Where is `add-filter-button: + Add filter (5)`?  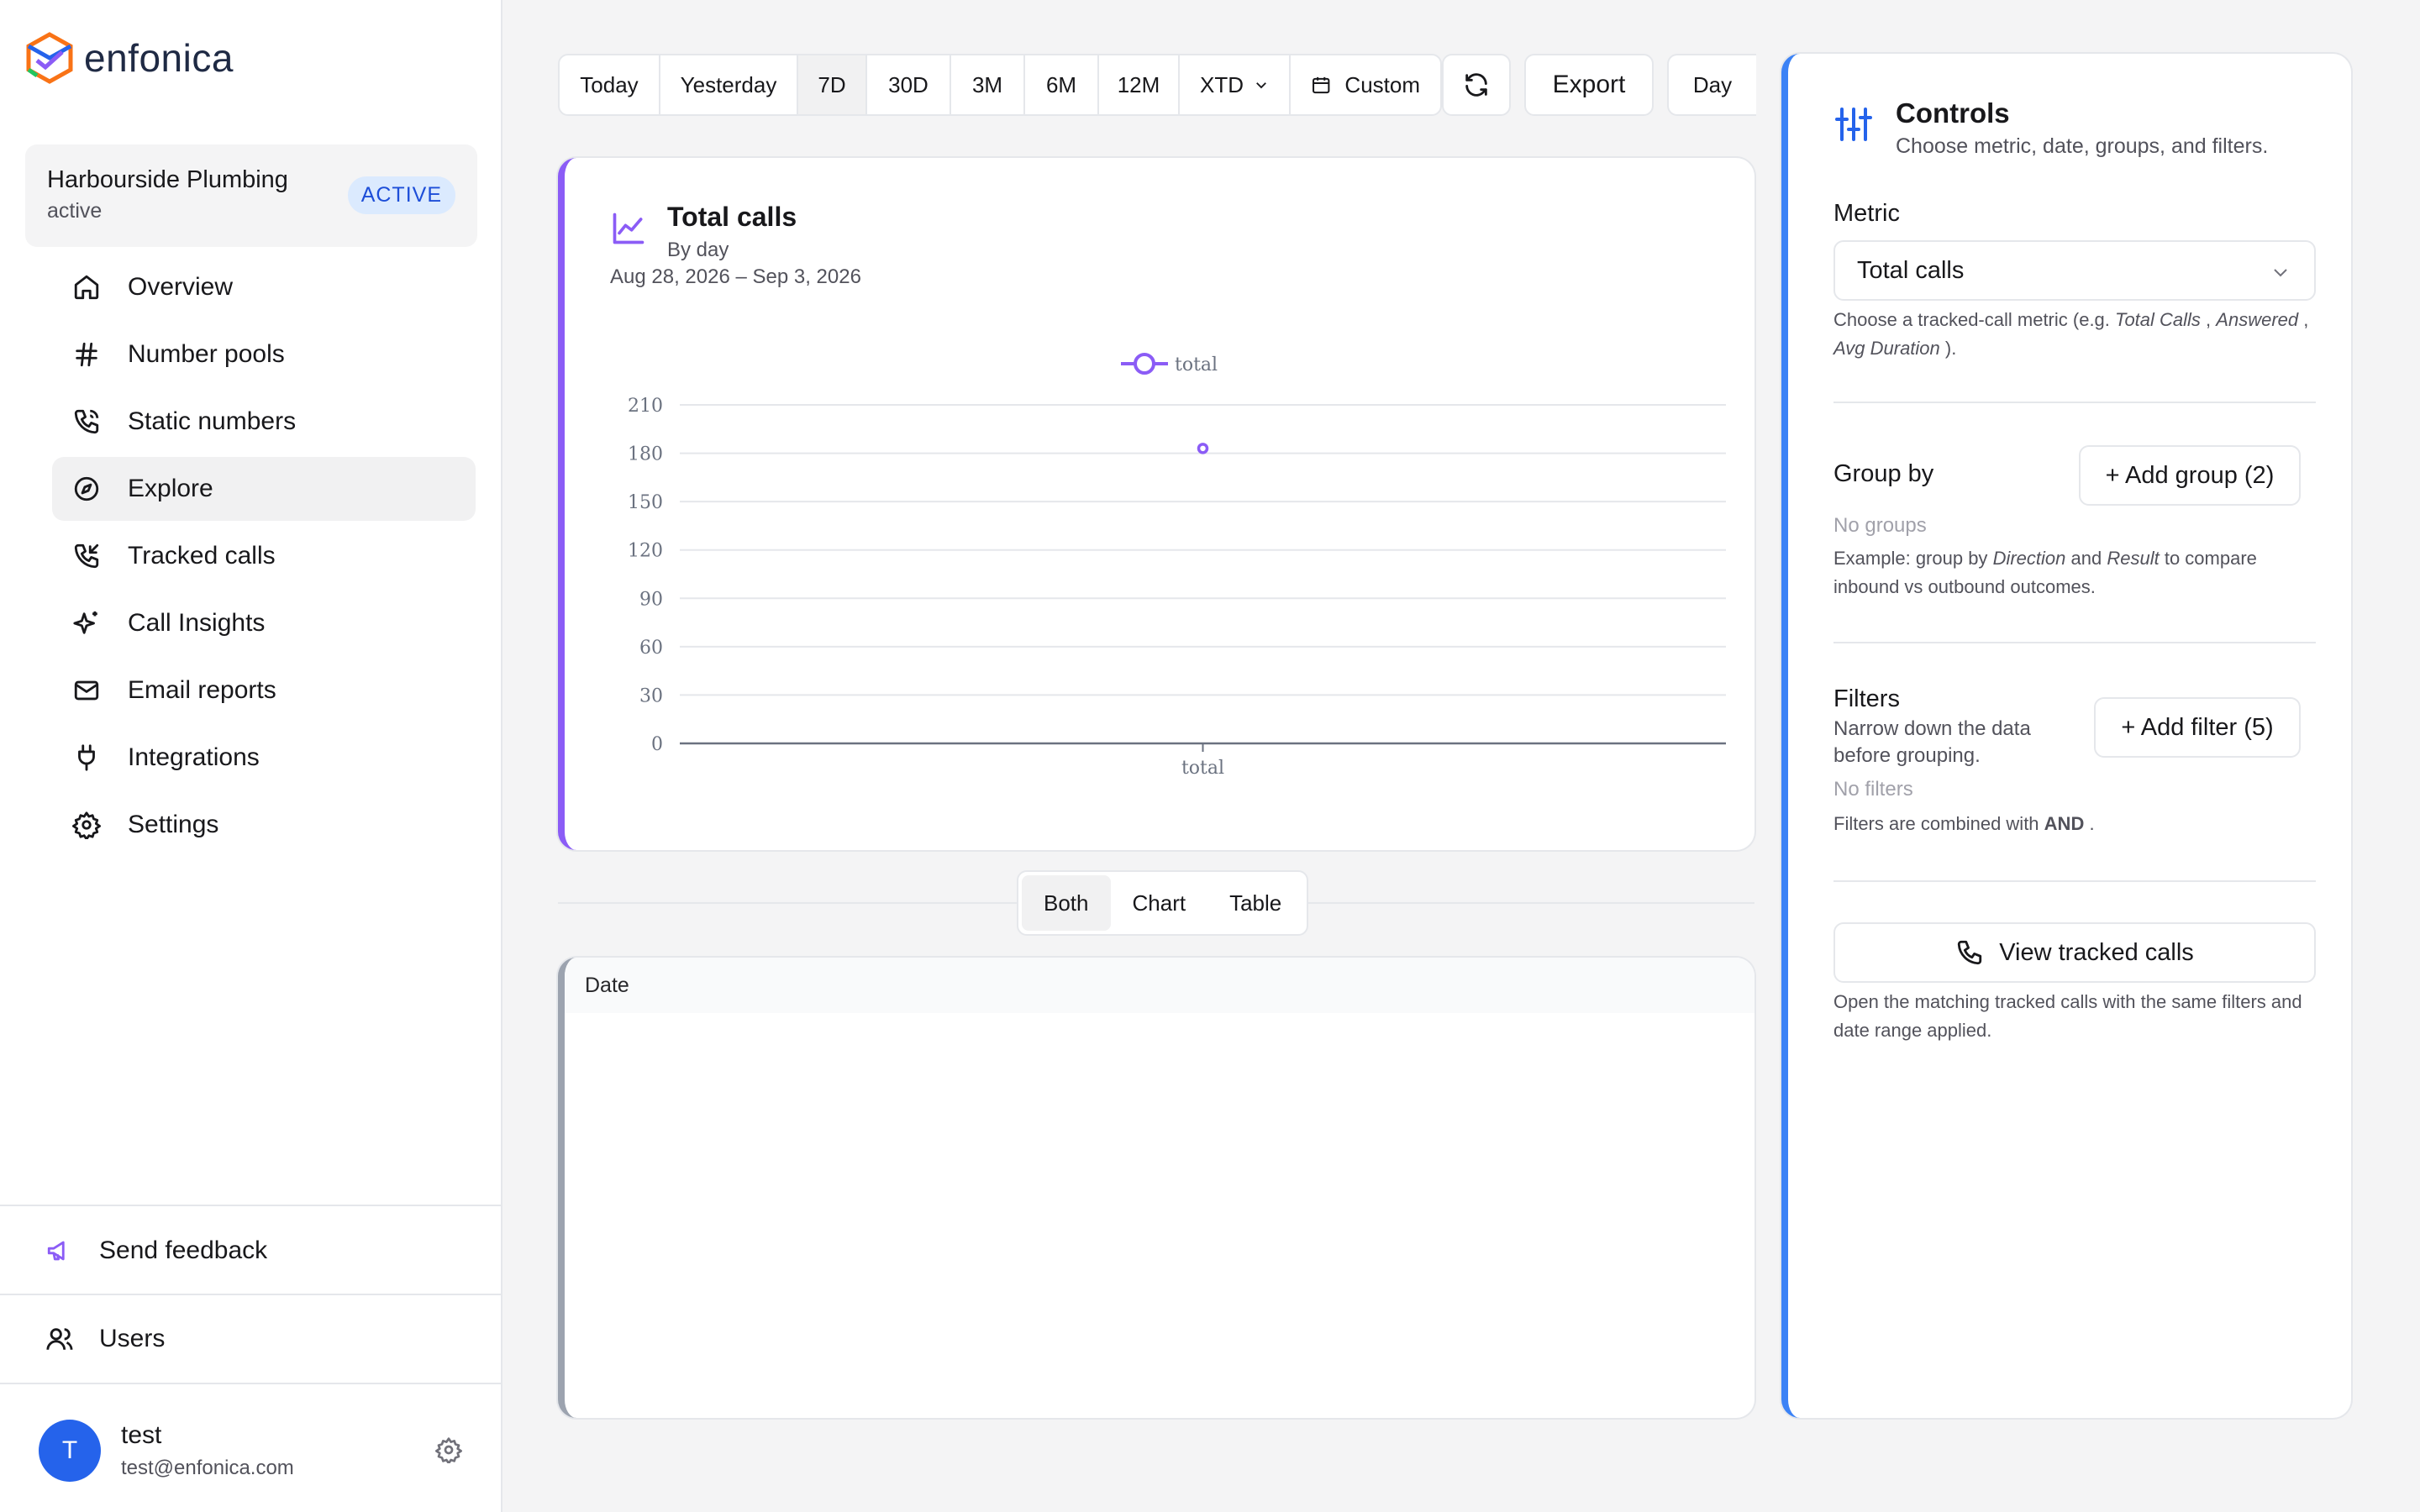 add-filter-button: + Add filter (5) is located at coordinates (2197, 727).